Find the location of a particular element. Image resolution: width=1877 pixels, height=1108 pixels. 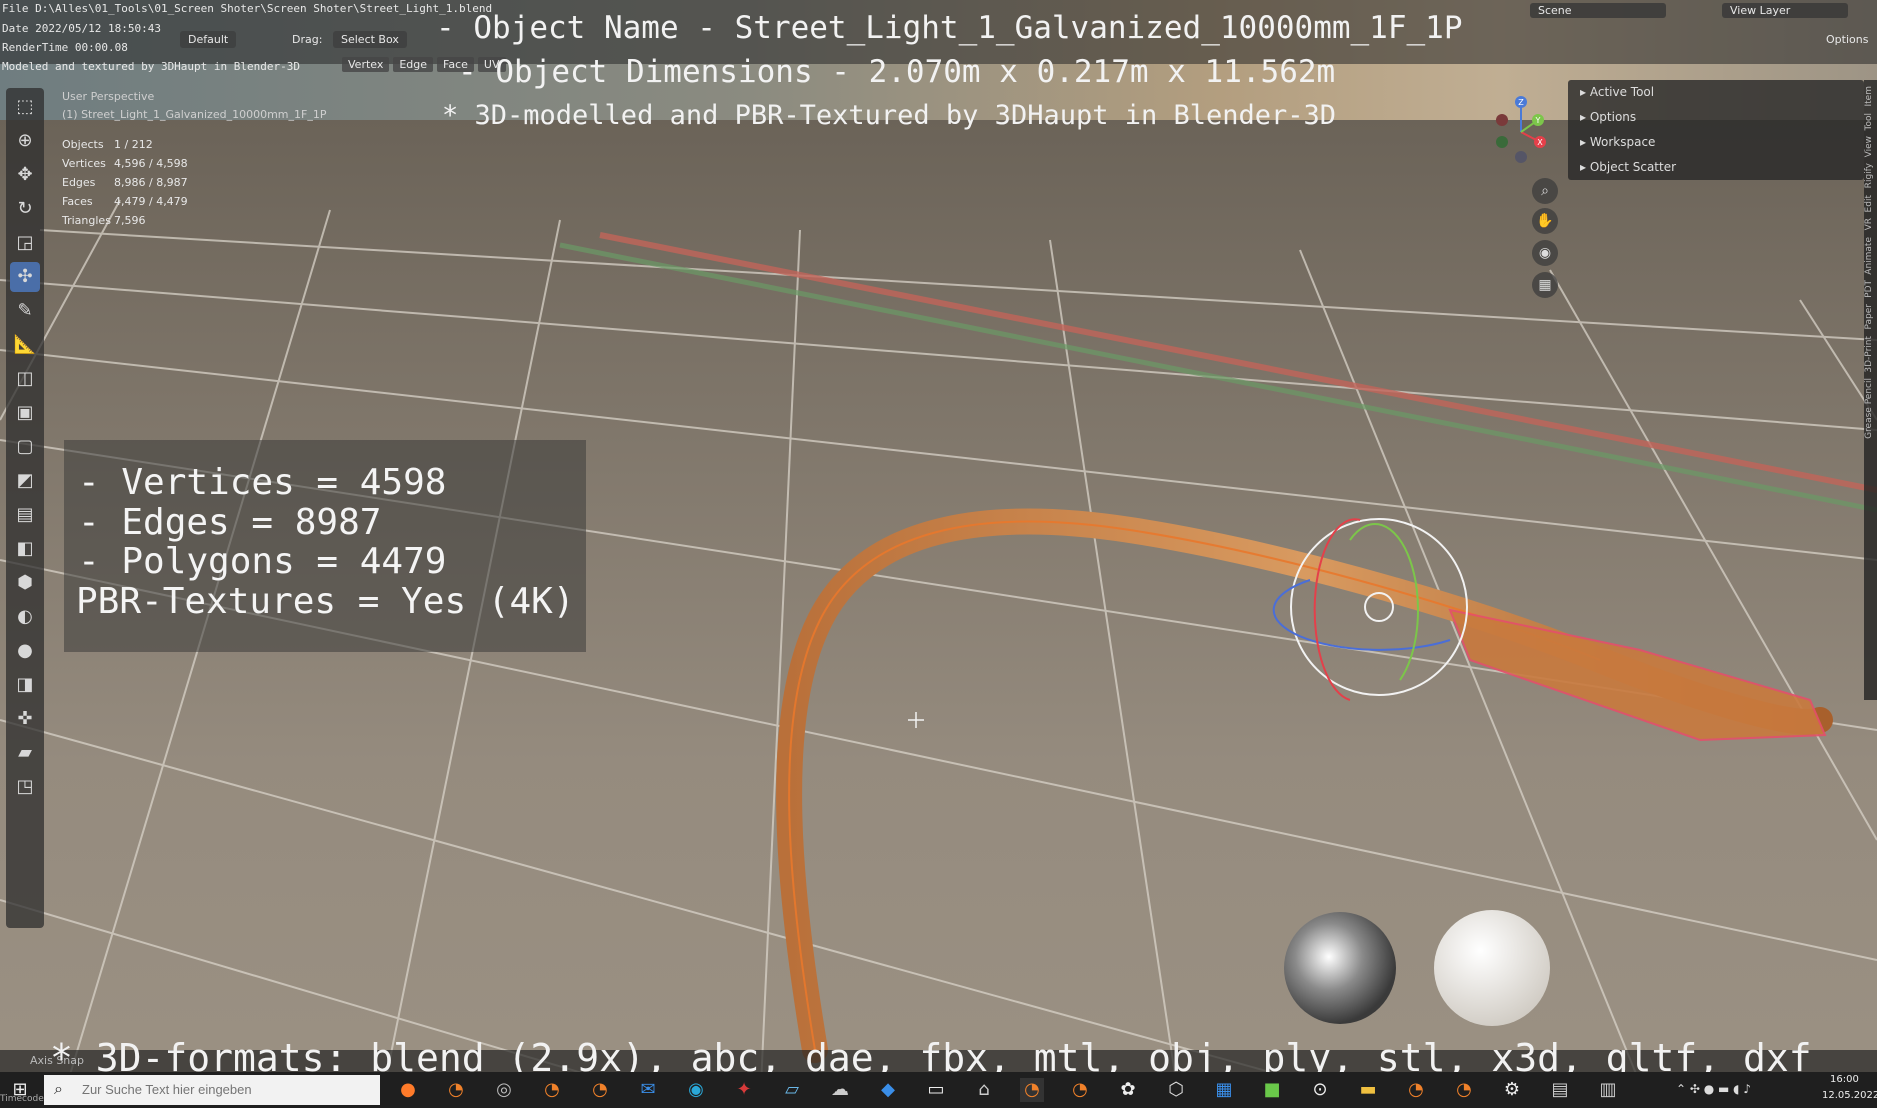

timecode-label: Timecode is located at coordinates (22, 1099).